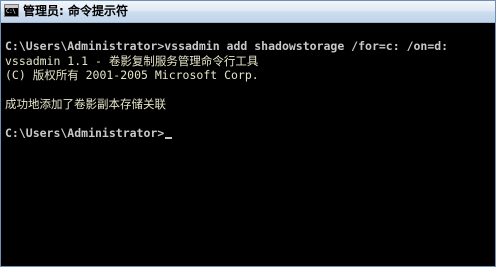  Describe the element at coordinates (248, 12) in the screenshot. I see `title-bar: C:\ 管理员: 命令提示符` at that location.